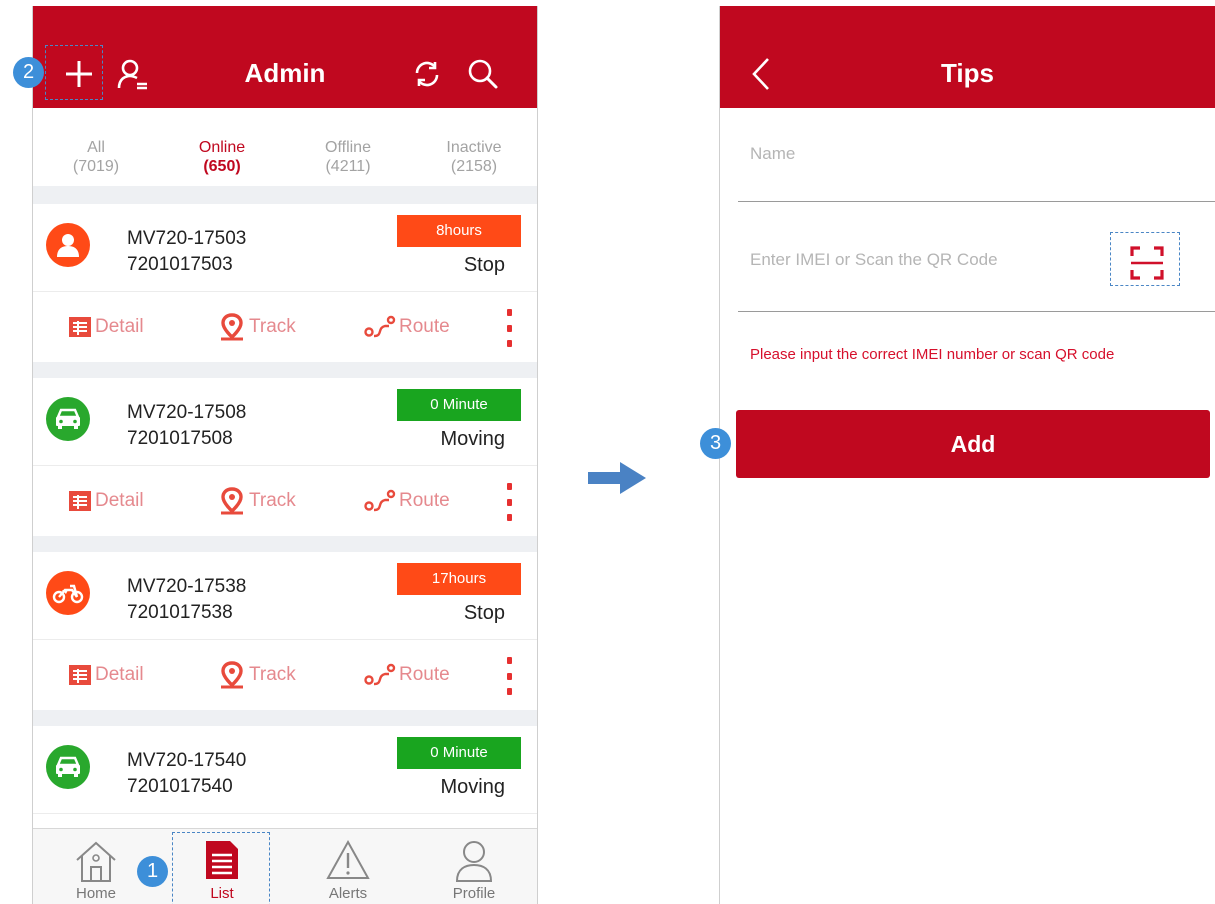  What do you see at coordinates (285, 422) in the screenshot?
I see `device-summary: MV720-17508 7201017508 0 Minute Moving` at bounding box center [285, 422].